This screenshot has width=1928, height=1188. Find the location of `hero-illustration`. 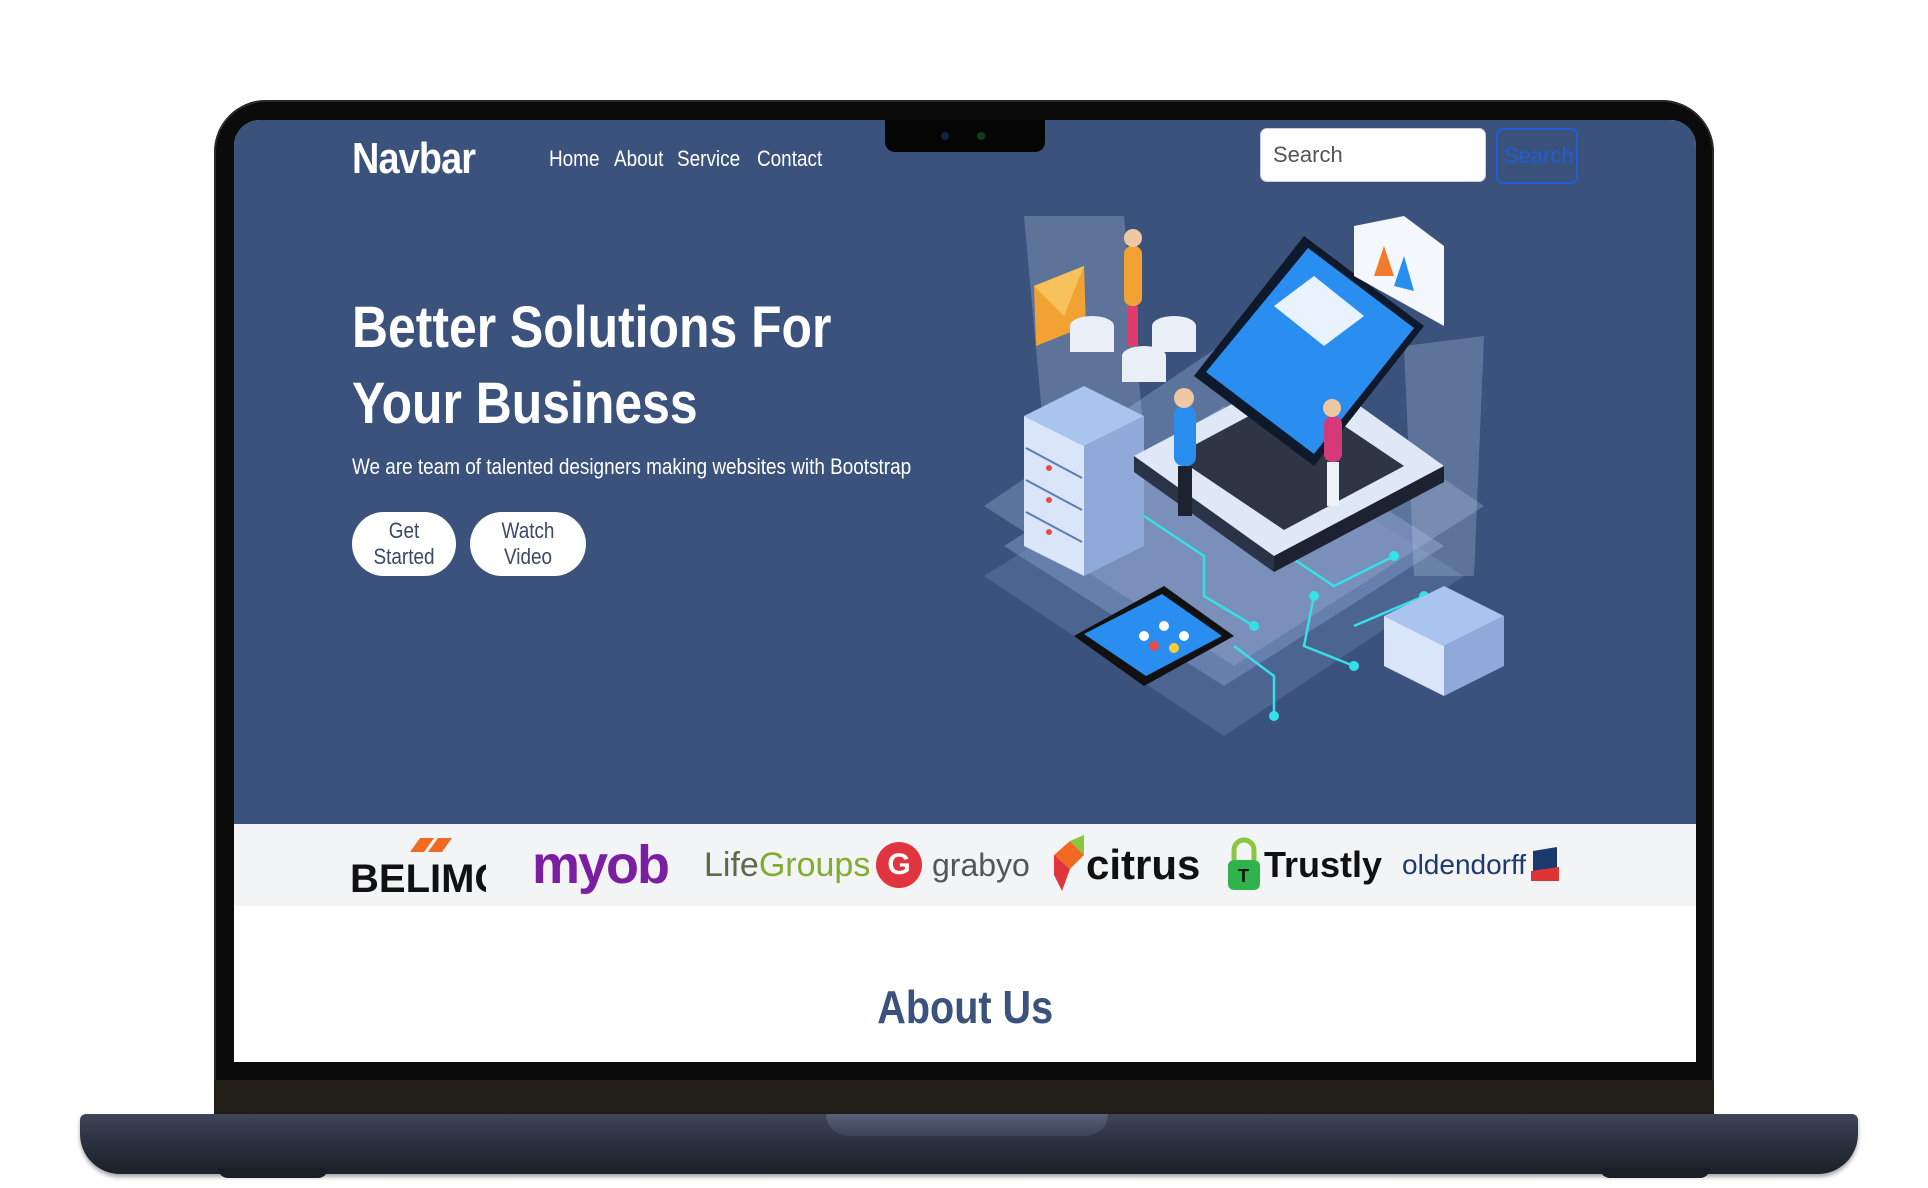

hero-illustration is located at coordinates (1244, 476).